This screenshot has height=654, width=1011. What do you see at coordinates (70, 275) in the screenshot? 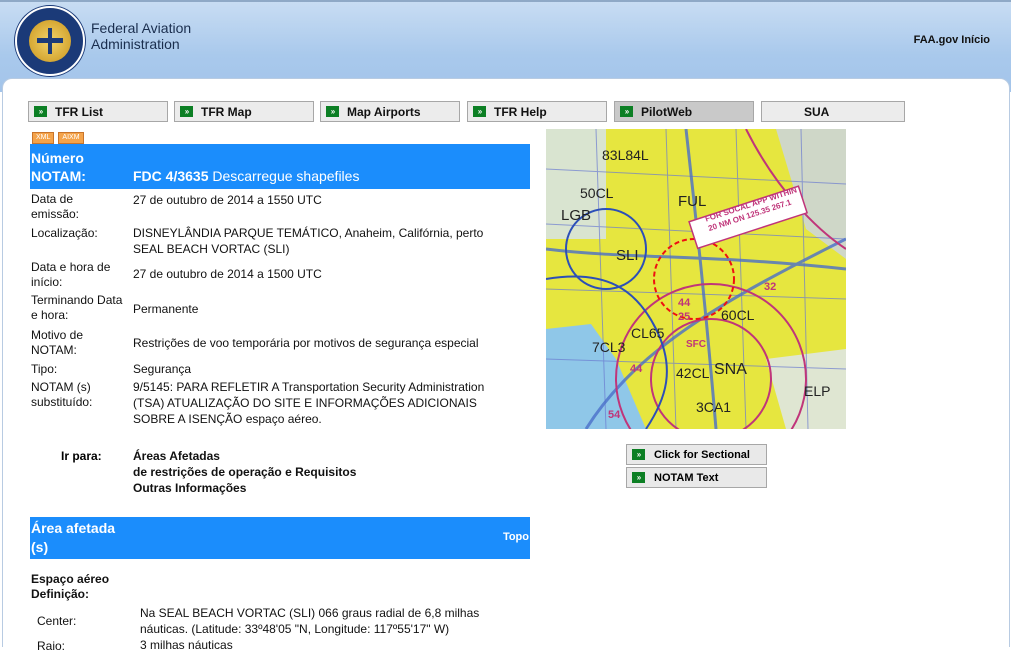
I see `field-label-start-date: Data e hora de início:` at bounding box center [70, 275].